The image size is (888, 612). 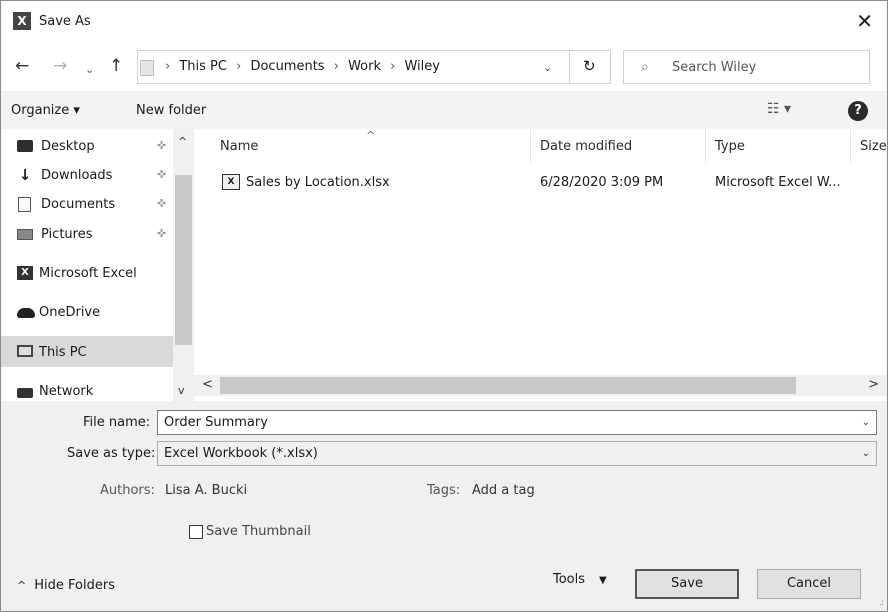 I want to click on folder-icon, so click(x=147, y=68).